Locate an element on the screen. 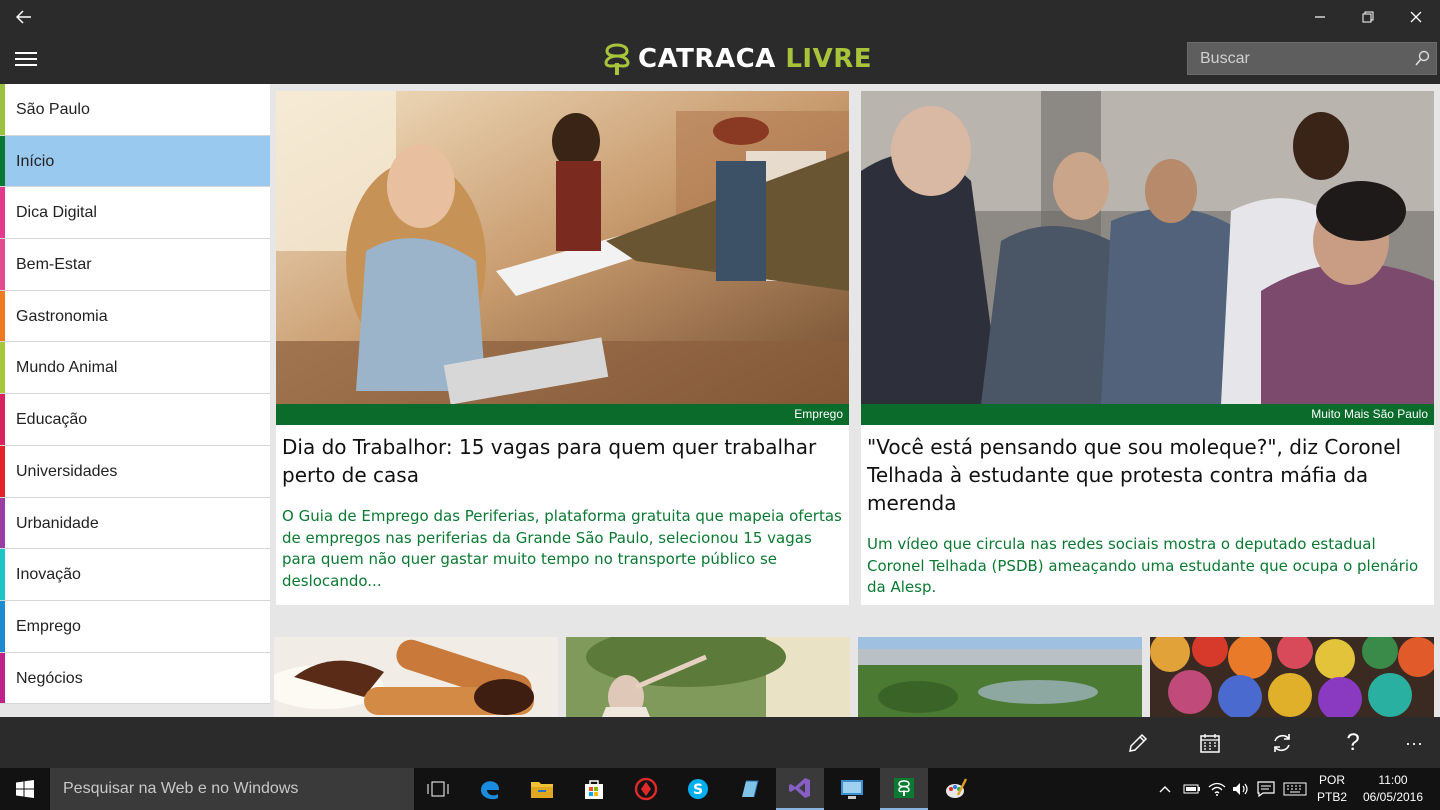 This screenshot has width=1440, height=810. back-button is located at coordinates (24, 17).